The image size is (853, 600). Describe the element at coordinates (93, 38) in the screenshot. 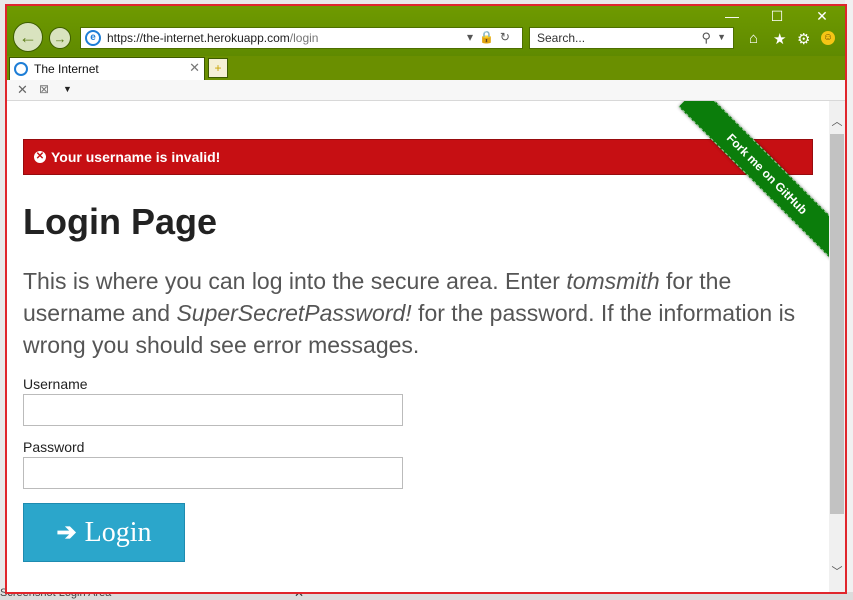

I see `ie-icon: e` at that location.